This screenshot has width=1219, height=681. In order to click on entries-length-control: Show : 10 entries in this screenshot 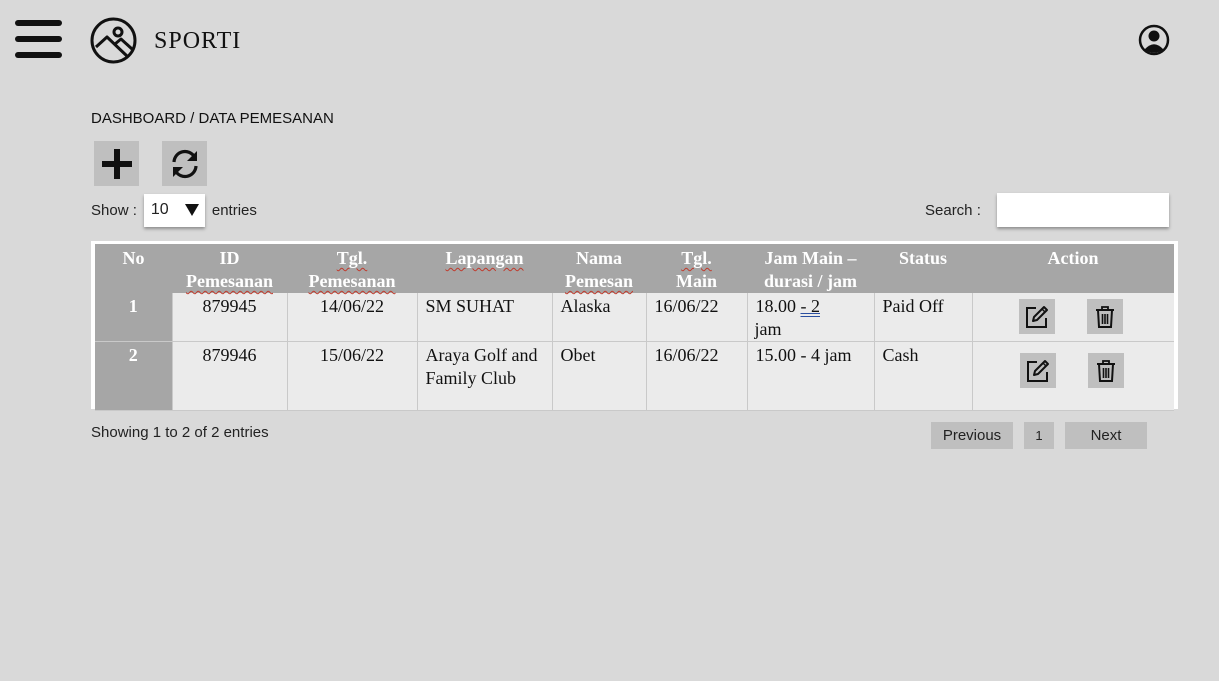, I will do `click(174, 210)`.